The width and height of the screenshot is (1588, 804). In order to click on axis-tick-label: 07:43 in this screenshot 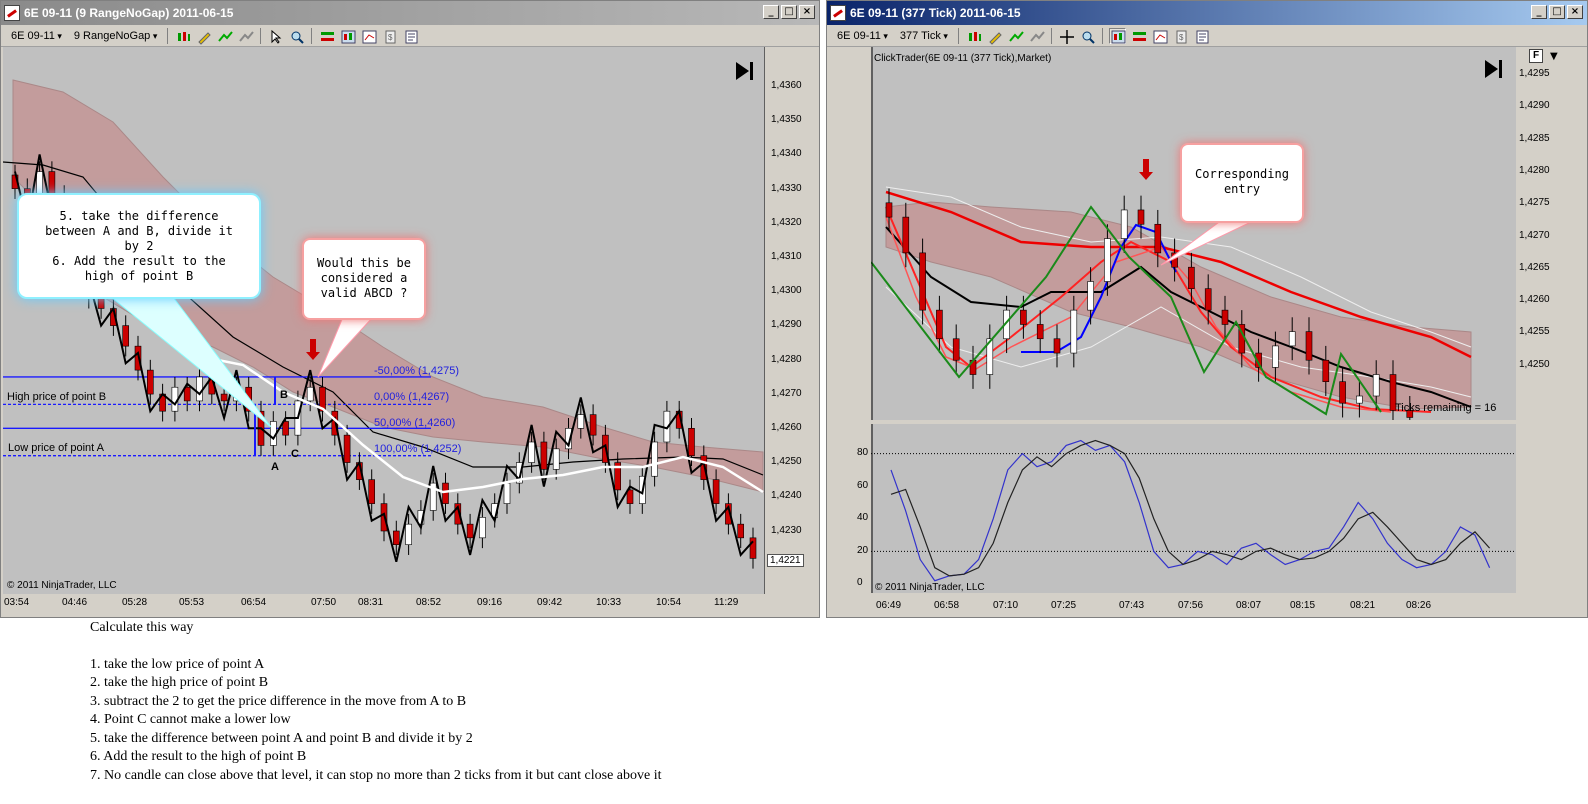, I will do `click(1132, 605)`.